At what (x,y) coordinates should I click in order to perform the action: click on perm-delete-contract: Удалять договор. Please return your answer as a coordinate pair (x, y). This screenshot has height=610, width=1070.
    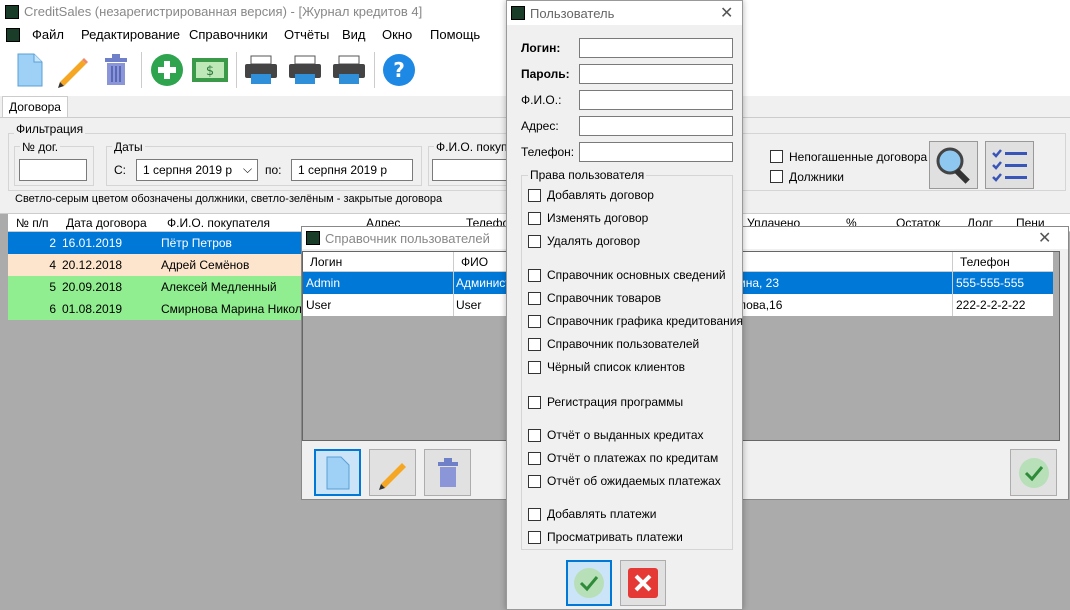
    Looking at the image, I should click on (584, 241).